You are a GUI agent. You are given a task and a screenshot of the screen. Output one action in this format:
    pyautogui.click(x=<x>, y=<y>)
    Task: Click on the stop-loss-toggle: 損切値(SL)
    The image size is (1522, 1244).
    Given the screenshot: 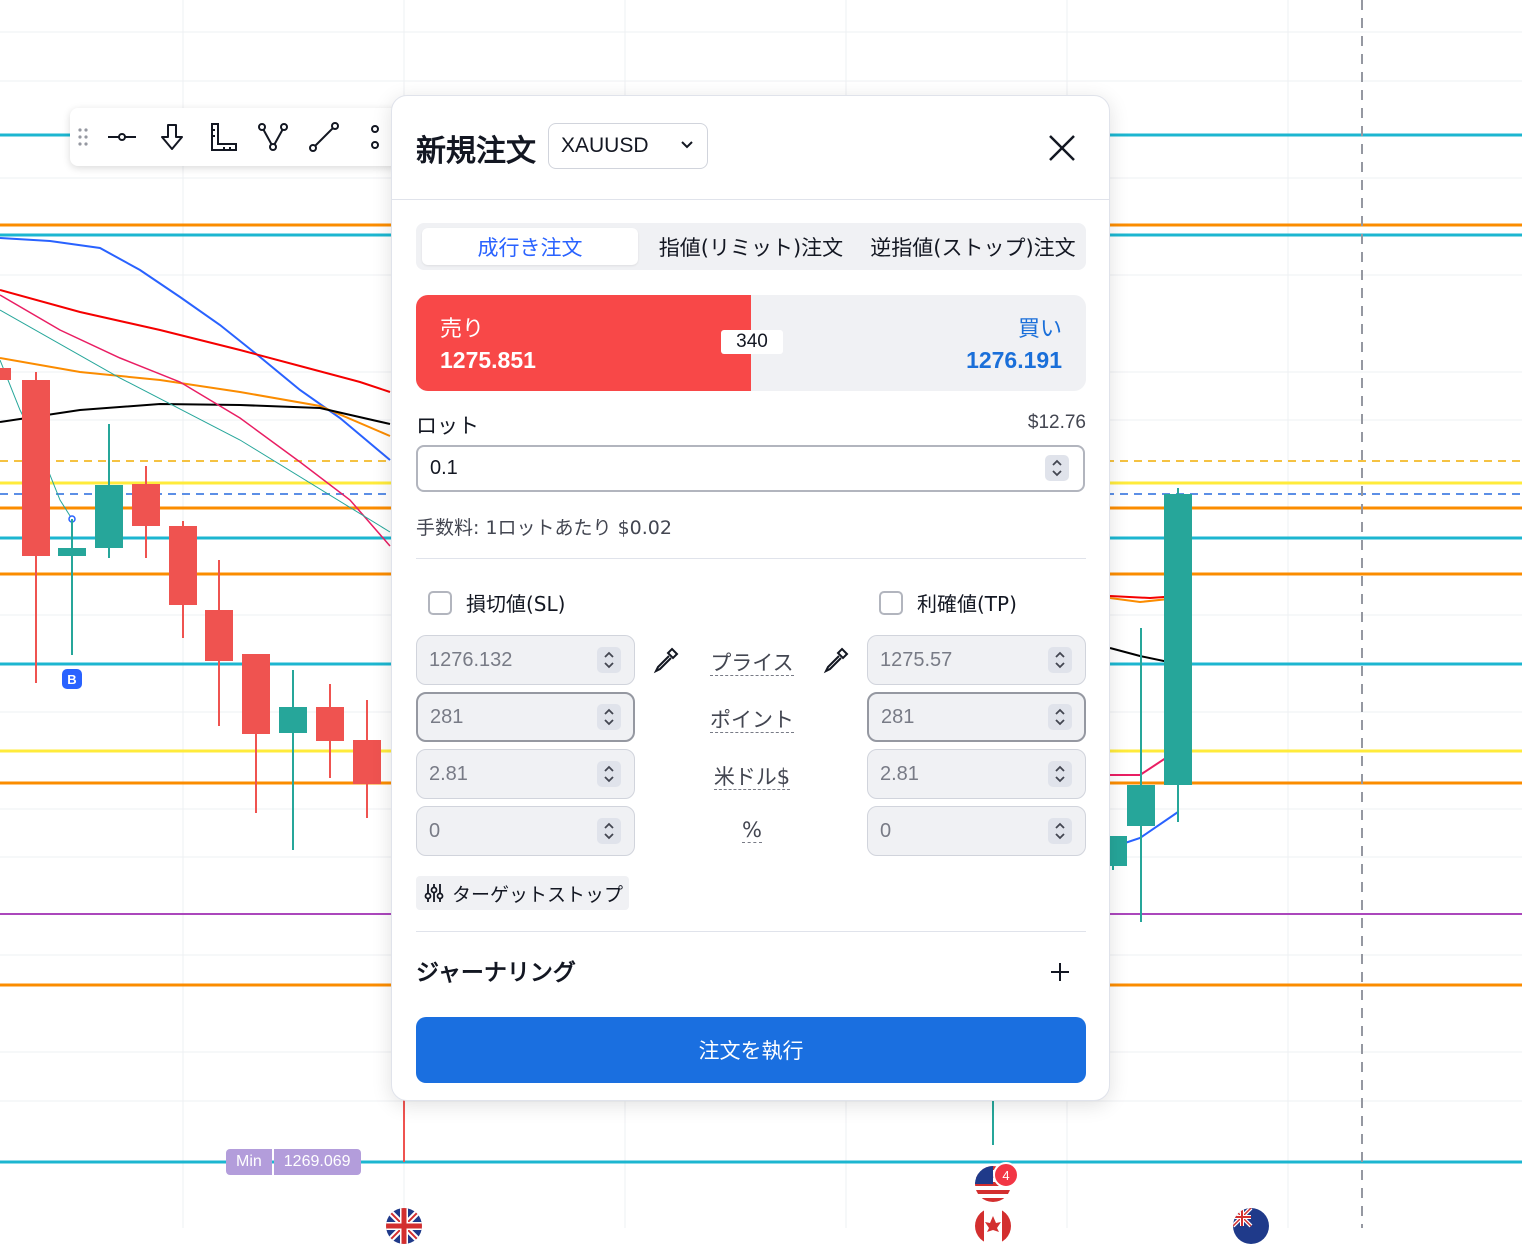 What is the action you would take?
    pyautogui.click(x=496, y=602)
    